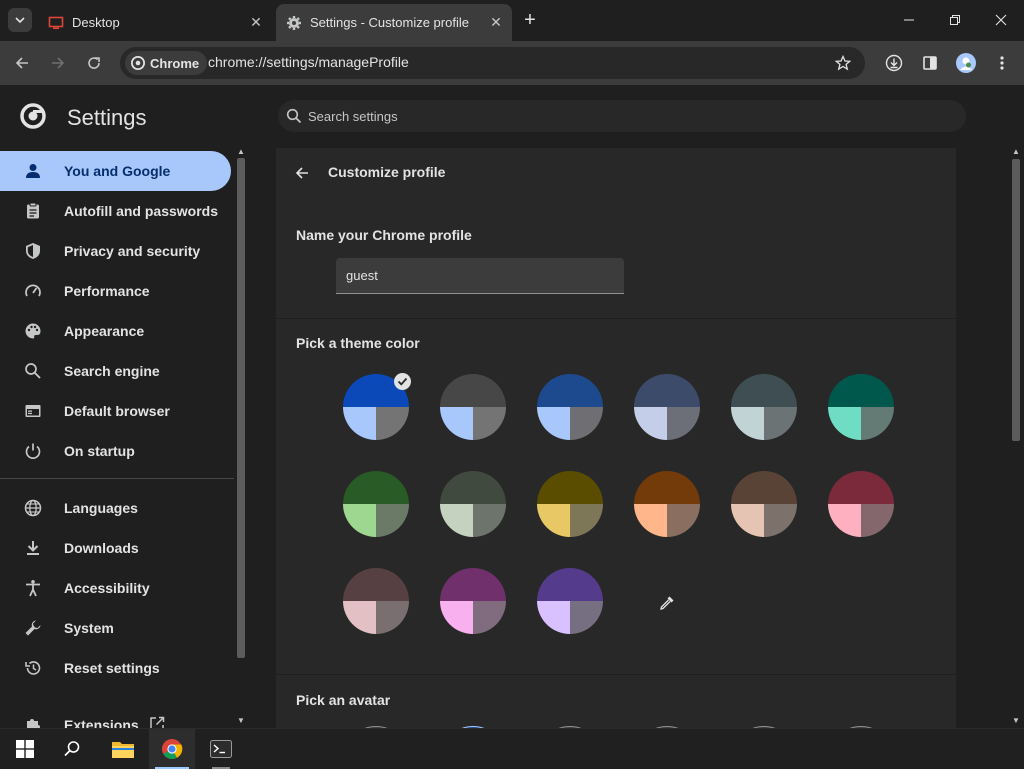  What do you see at coordinates (33, 251) in the screenshot?
I see `shield-icon` at bounding box center [33, 251].